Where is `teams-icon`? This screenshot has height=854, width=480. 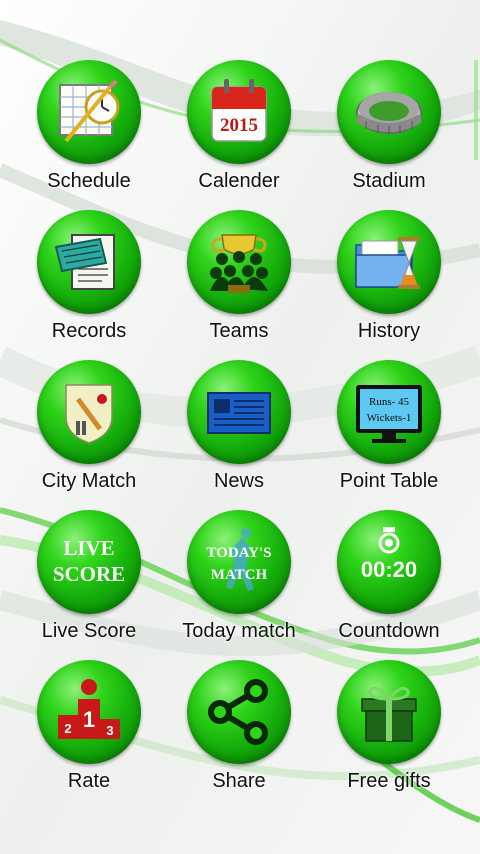 teams-icon is located at coordinates (239, 263).